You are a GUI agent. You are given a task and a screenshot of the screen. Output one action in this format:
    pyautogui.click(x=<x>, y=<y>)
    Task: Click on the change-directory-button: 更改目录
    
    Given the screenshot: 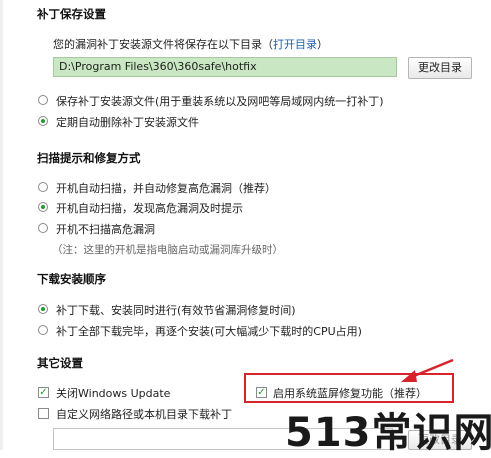 What is the action you would take?
    pyautogui.click(x=440, y=68)
    